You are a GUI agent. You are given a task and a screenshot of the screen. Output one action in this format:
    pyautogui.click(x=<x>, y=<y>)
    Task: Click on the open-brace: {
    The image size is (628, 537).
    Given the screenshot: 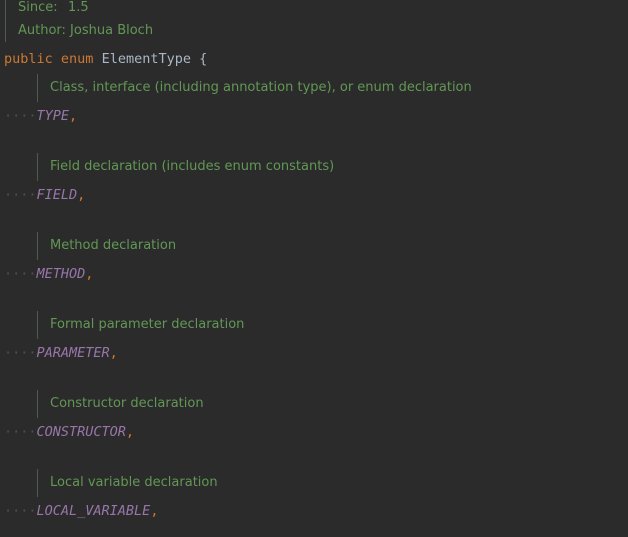 What is the action you would take?
    pyautogui.click(x=203, y=59)
    